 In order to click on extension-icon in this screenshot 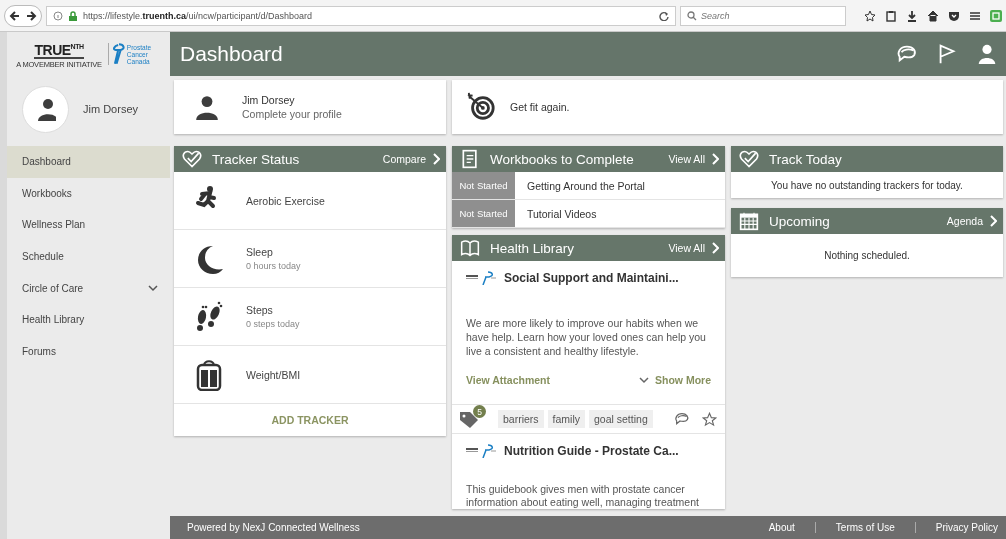, I will do `click(996, 15)`.